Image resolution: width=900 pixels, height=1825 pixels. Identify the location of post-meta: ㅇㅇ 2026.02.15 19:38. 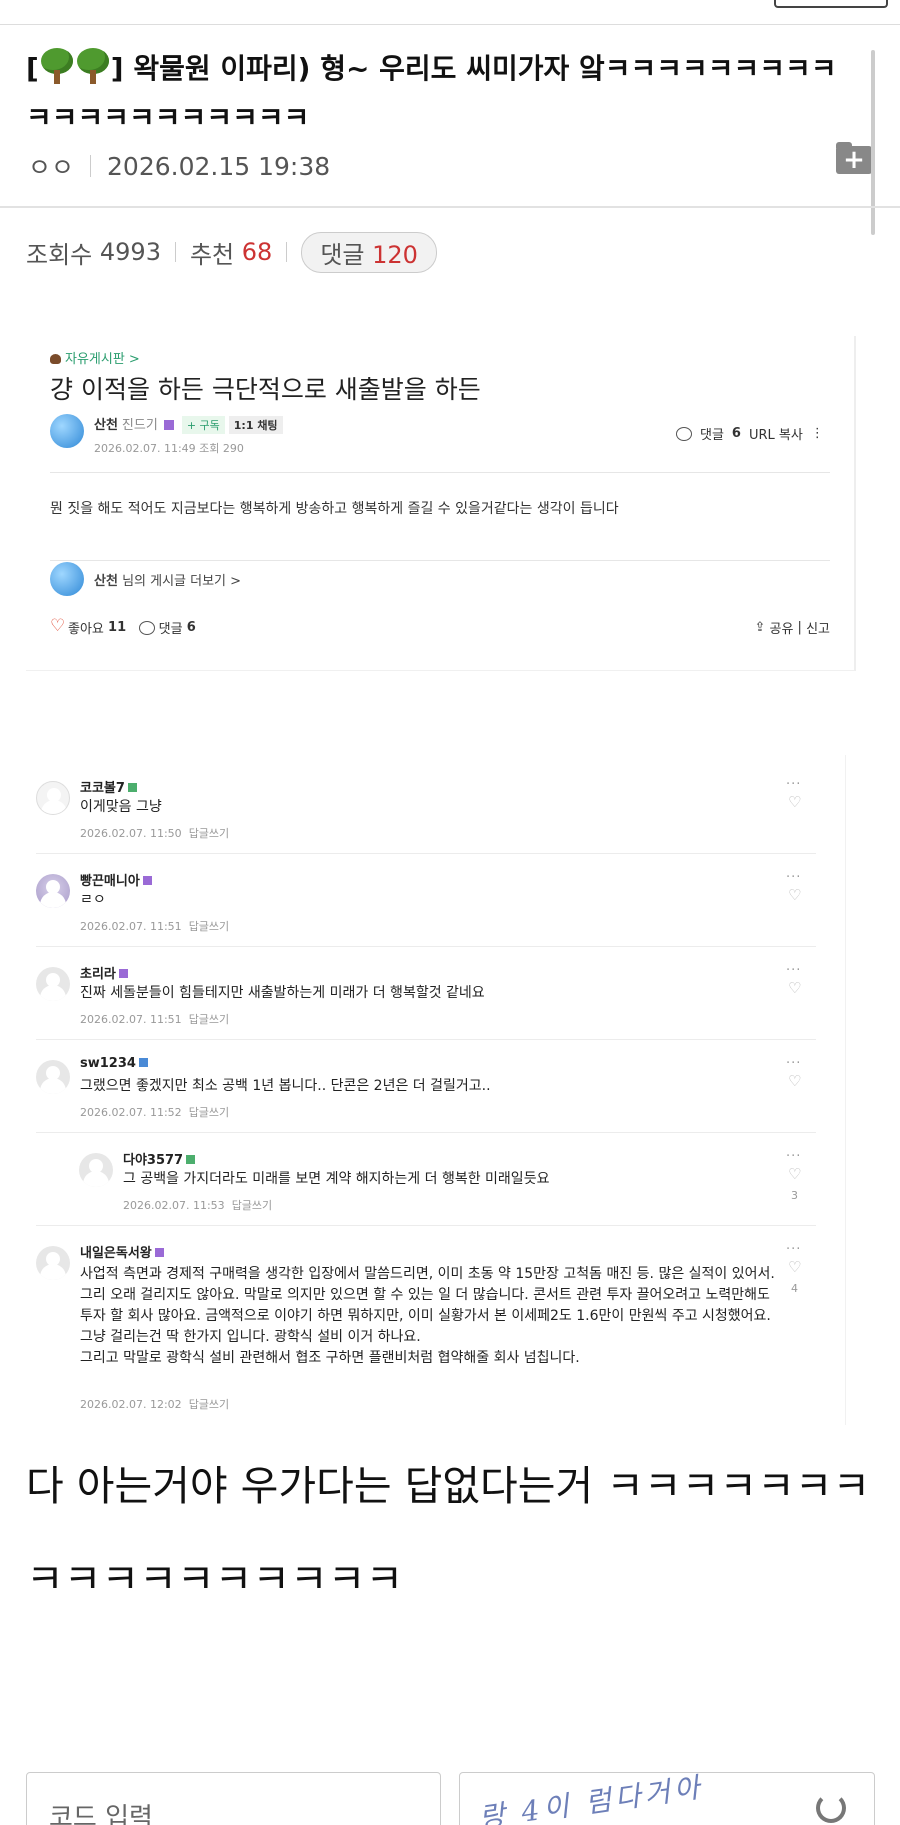
(179, 166).